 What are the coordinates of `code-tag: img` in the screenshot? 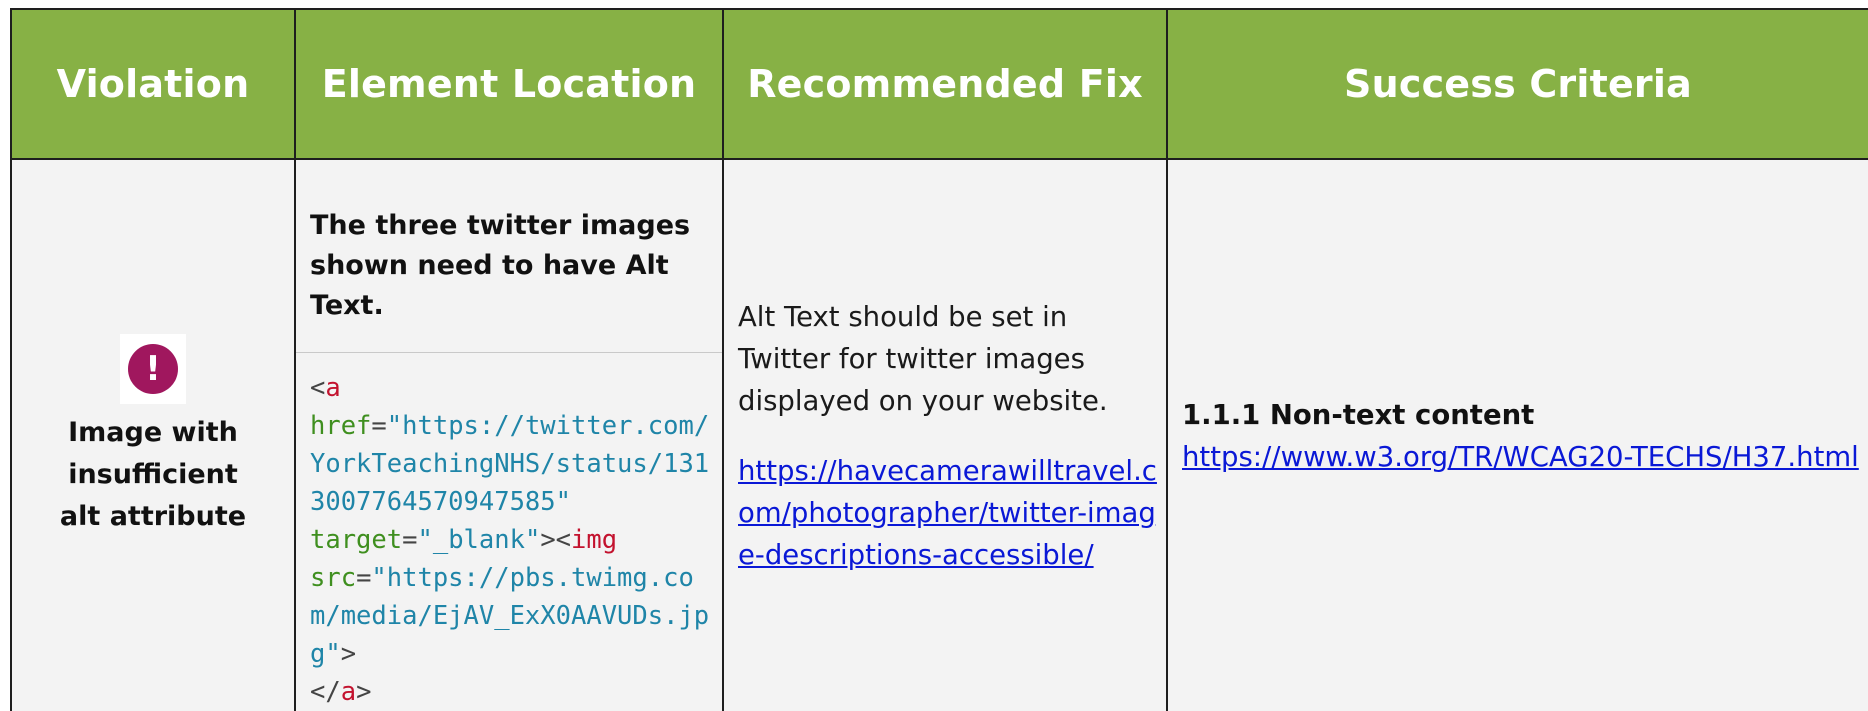 It's located at (594, 540).